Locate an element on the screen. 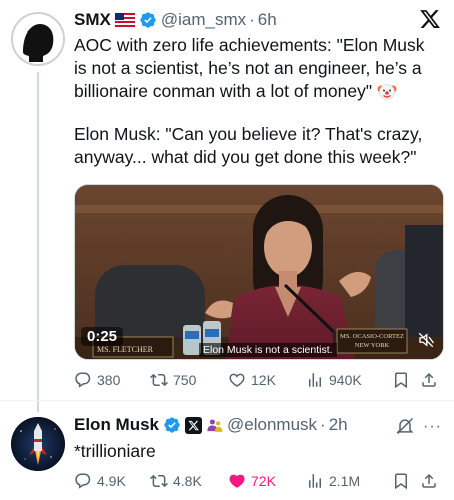 Image resolution: width=454 pixels, height=500 pixels. like-count: 12K is located at coordinates (263, 380).